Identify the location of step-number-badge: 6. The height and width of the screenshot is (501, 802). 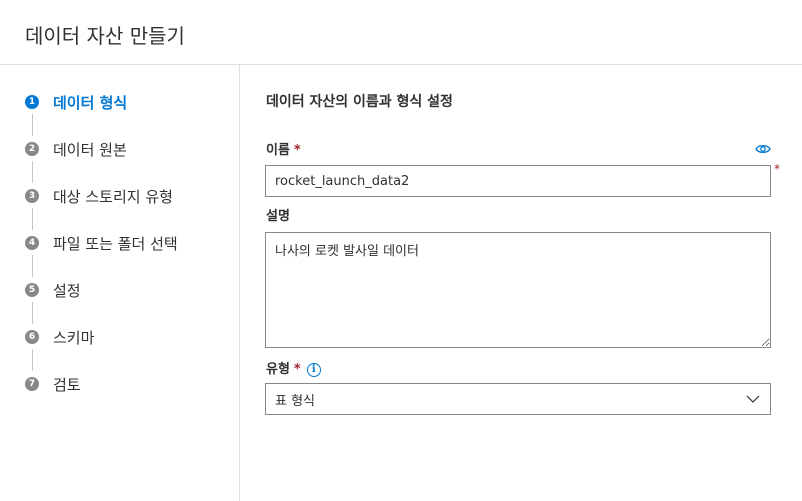
(32, 337).